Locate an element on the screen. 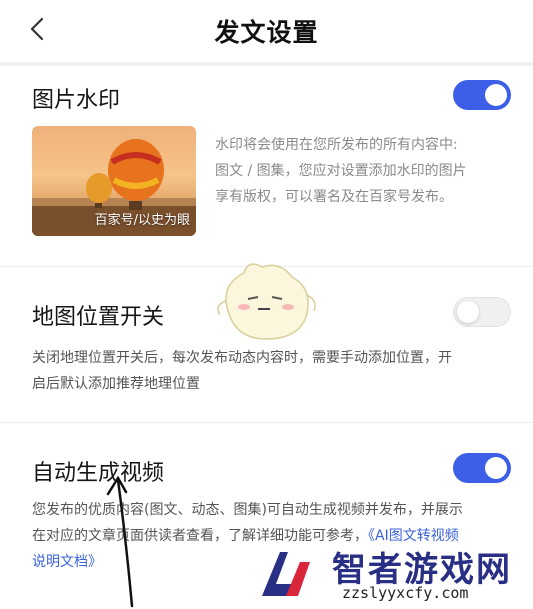 The width and height of the screenshot is (533, 609). description-line: 您发布的优质内容(图文、动态、图集)可自动生成视频并发布，并展示 is located at coordinates (247, 510).